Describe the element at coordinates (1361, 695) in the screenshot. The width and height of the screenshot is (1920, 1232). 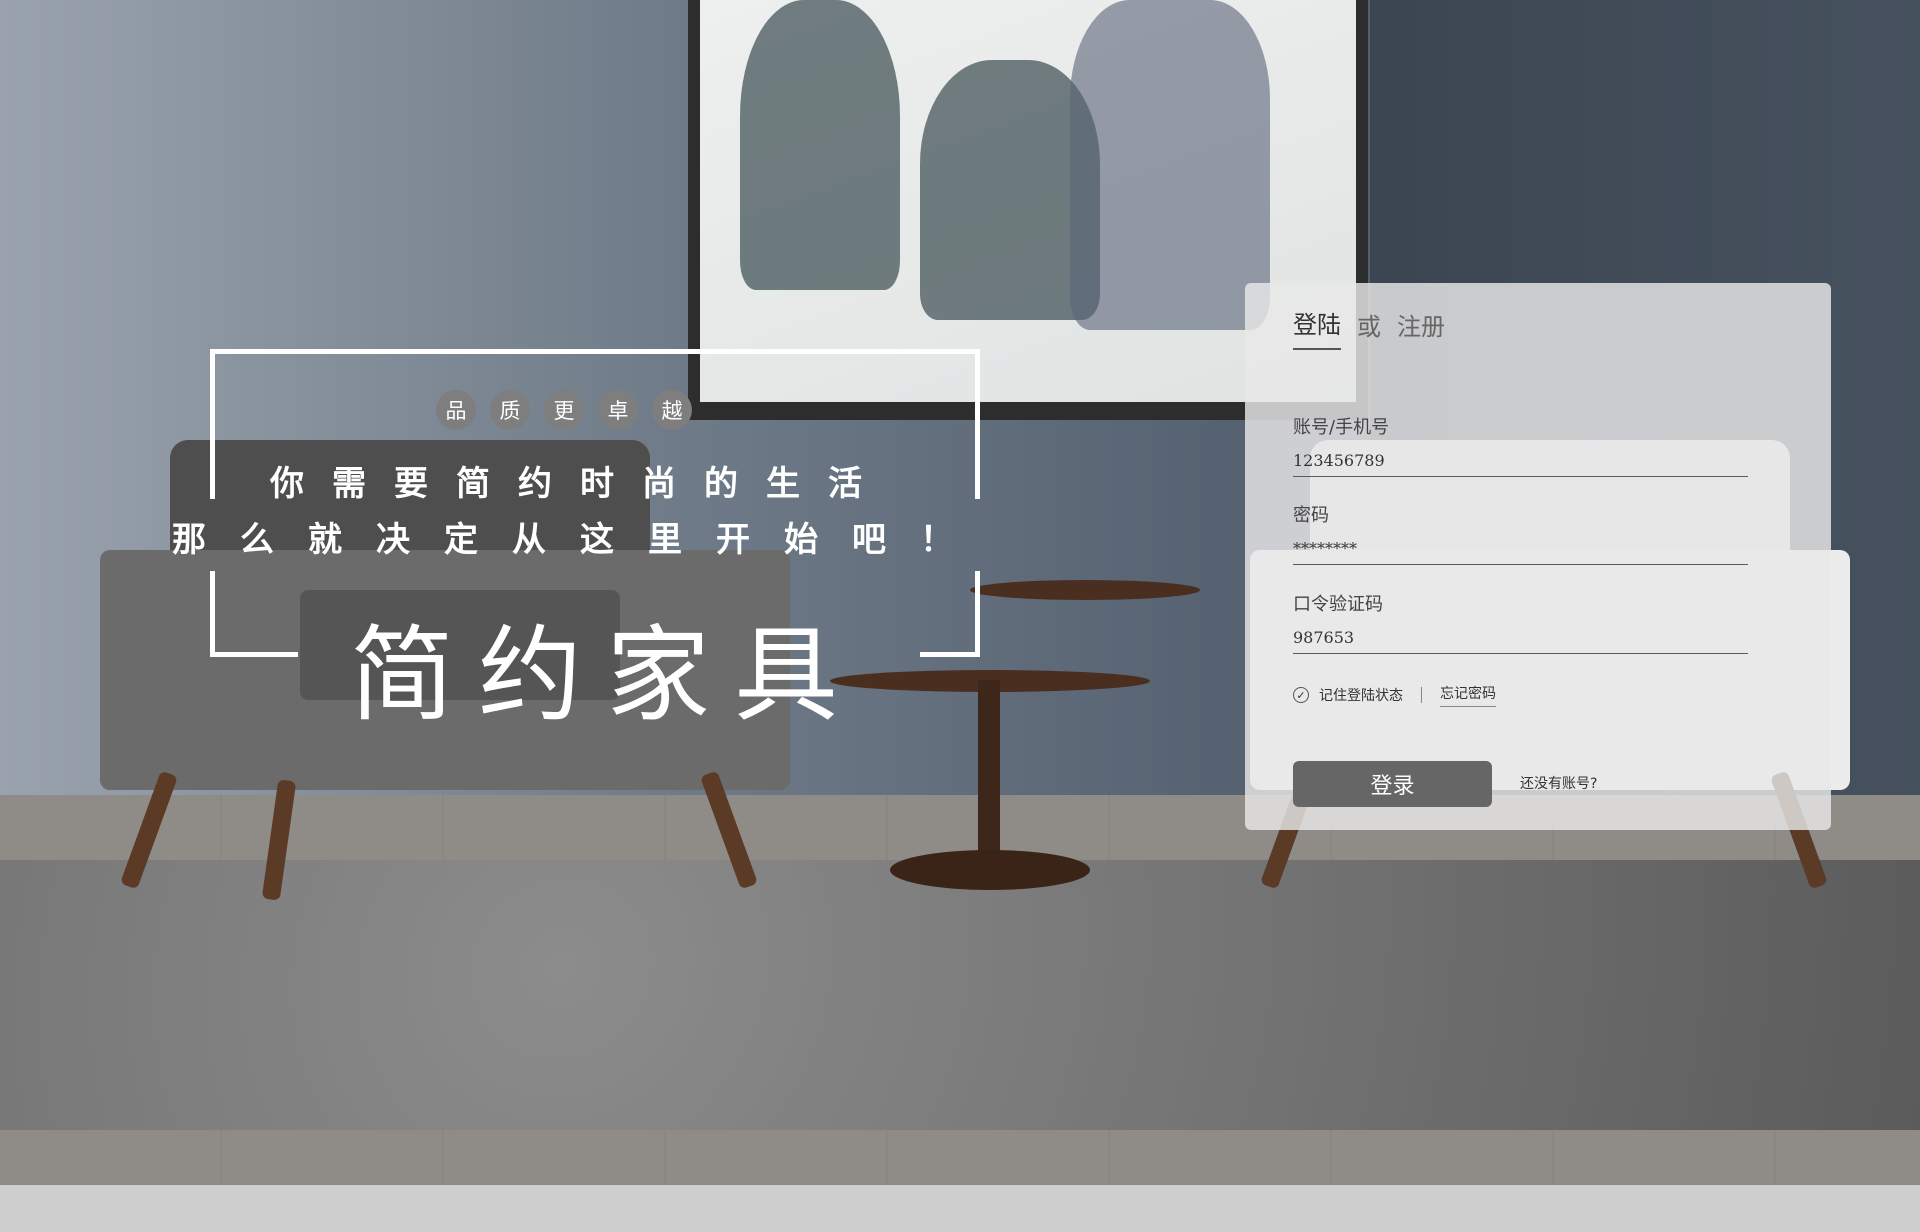
I see `remember-label: 记住登陆状态` at that location.